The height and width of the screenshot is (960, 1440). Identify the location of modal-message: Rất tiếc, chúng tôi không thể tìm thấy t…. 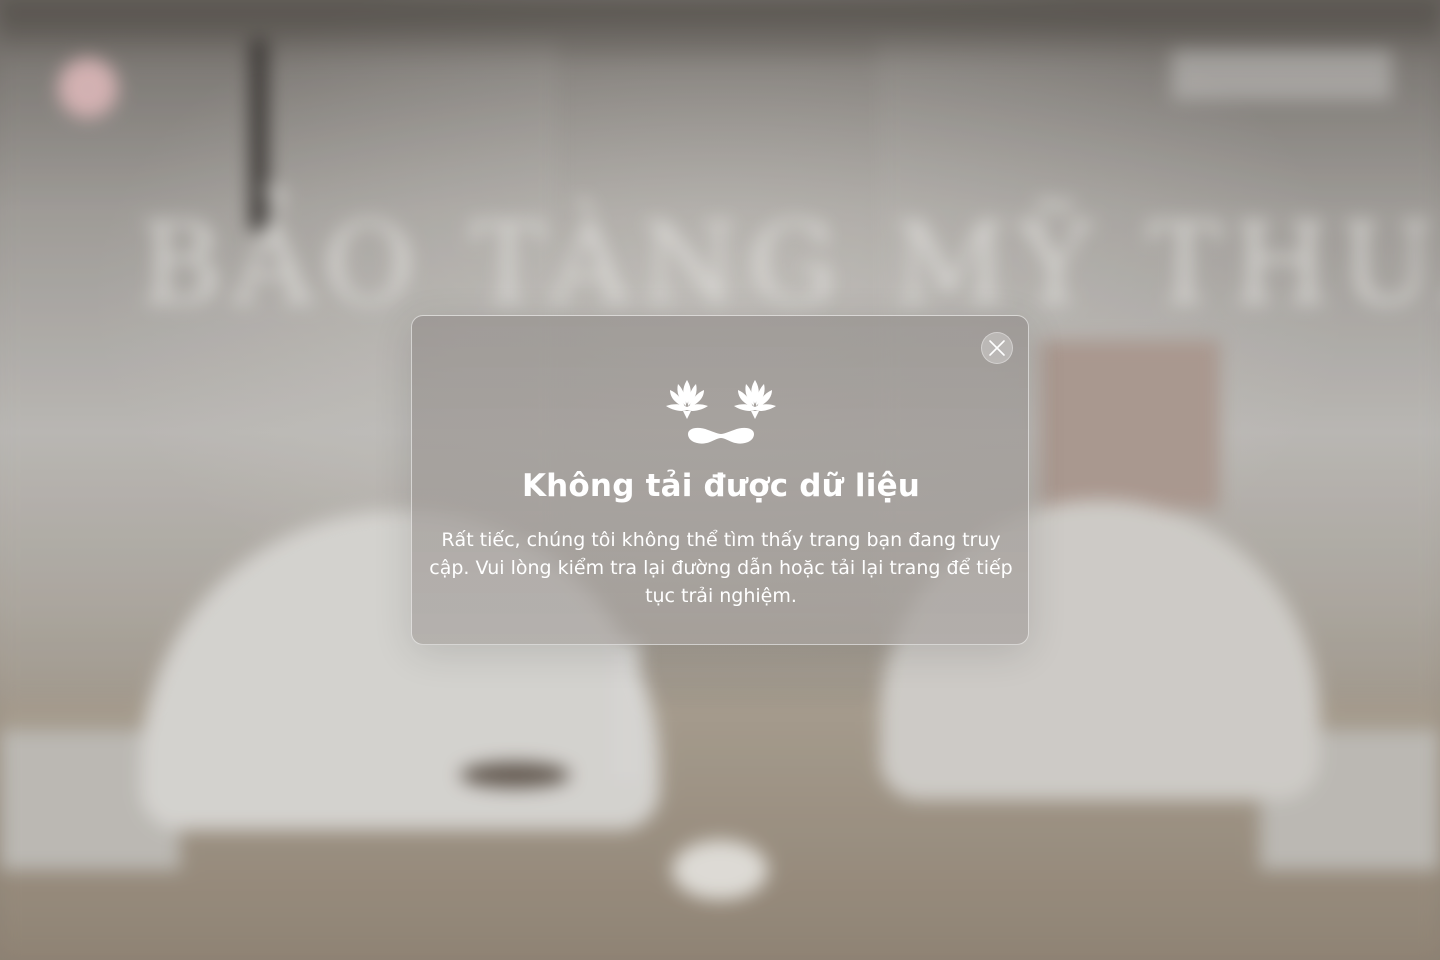
(721, 568).